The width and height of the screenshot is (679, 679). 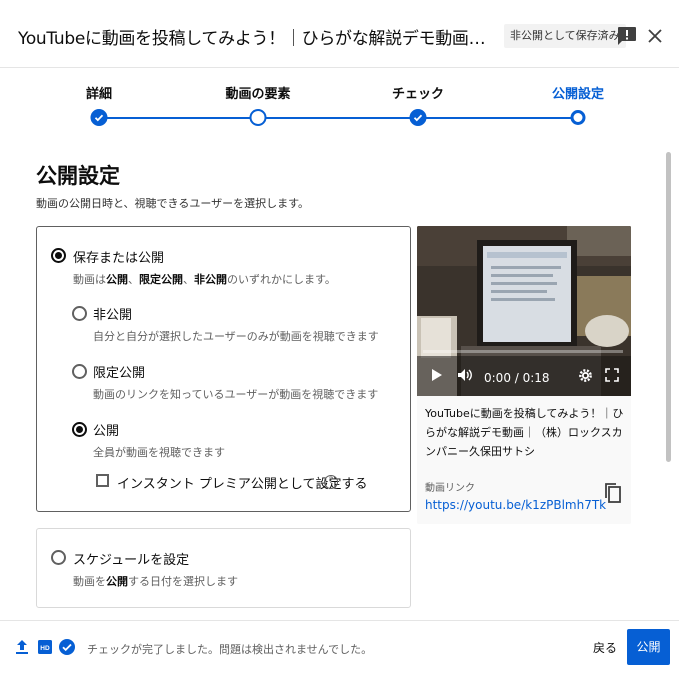 I want to click on copy-icon, so click(x=613, y=493).